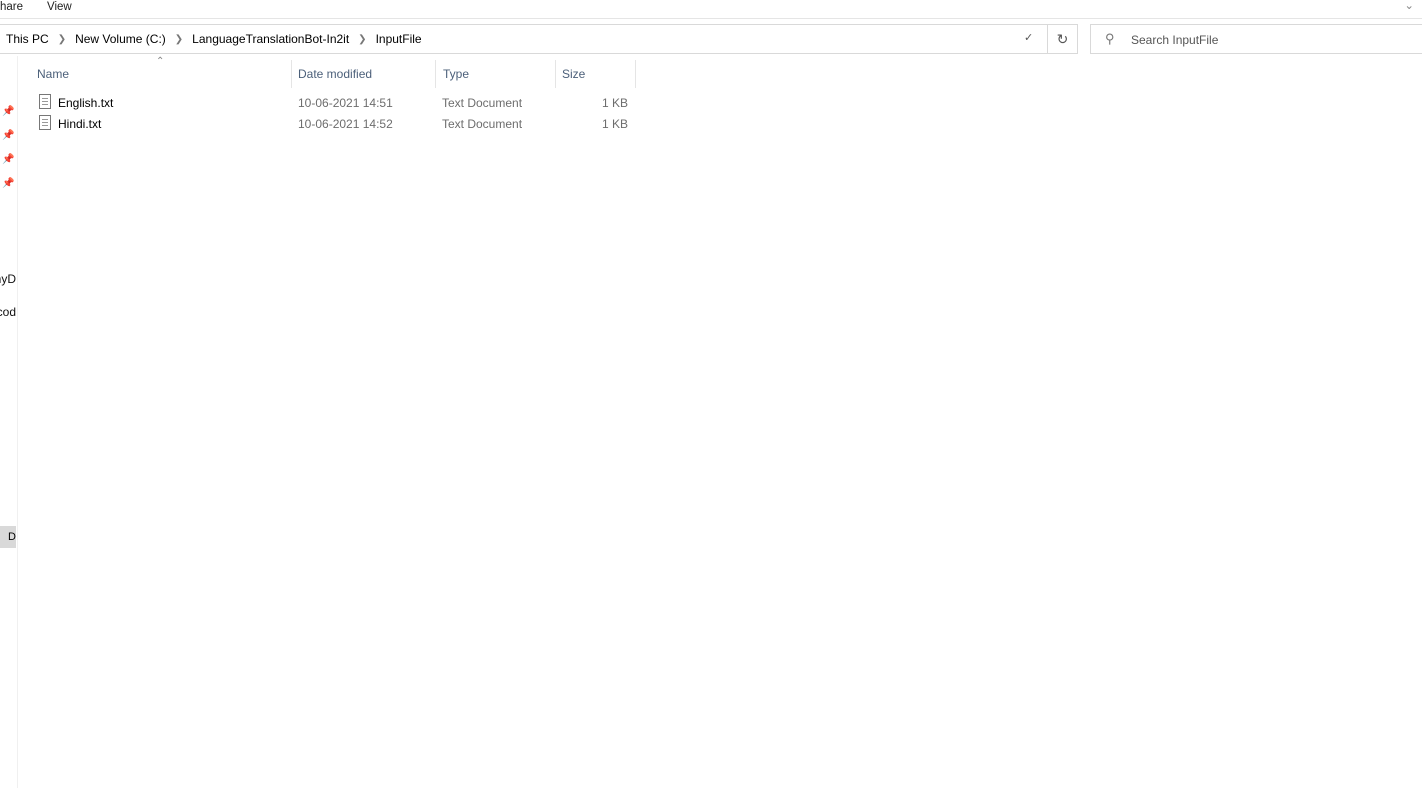  I want to click on file-name: Hindi.txt, so click(80, 124).